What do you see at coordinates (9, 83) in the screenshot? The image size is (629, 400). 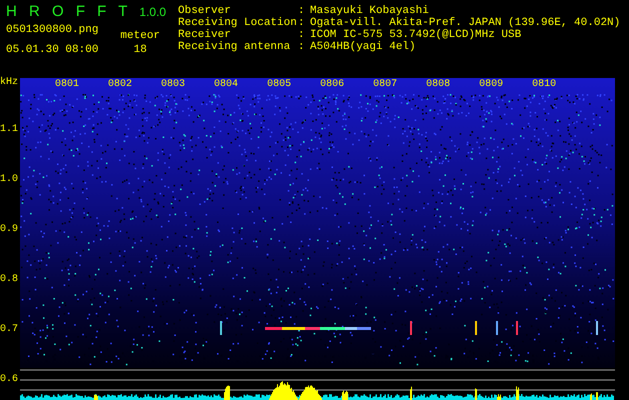 I see `axis-unit: kHz` at bounding box center [9, 83].